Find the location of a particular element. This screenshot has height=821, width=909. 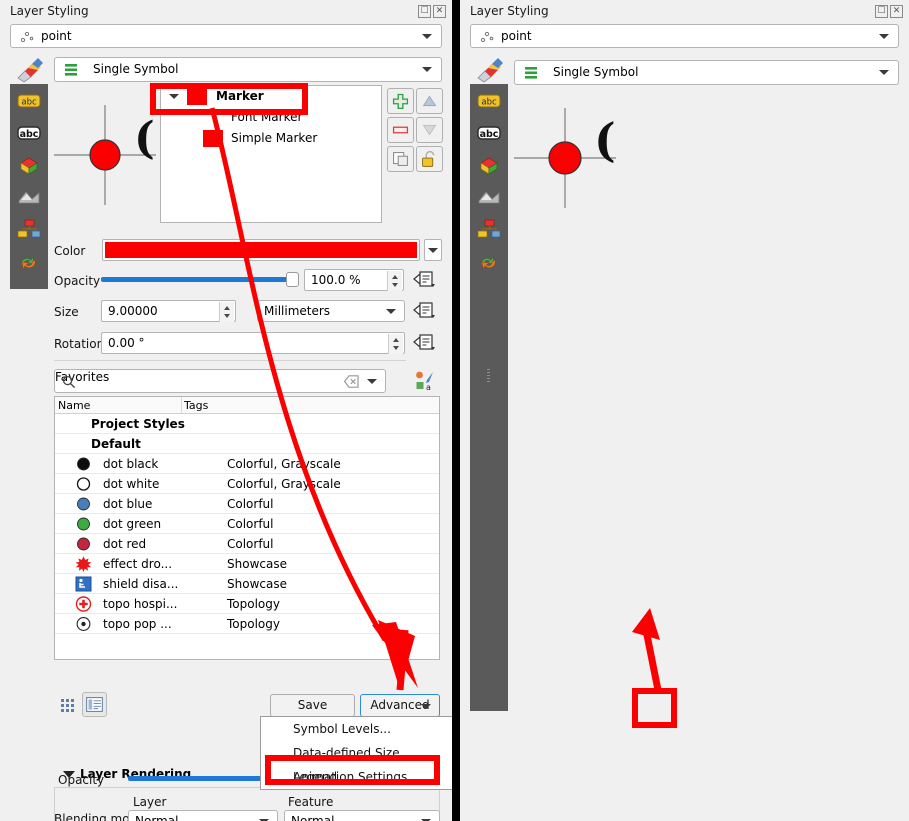

color-button is located at coordinates (261, 250).